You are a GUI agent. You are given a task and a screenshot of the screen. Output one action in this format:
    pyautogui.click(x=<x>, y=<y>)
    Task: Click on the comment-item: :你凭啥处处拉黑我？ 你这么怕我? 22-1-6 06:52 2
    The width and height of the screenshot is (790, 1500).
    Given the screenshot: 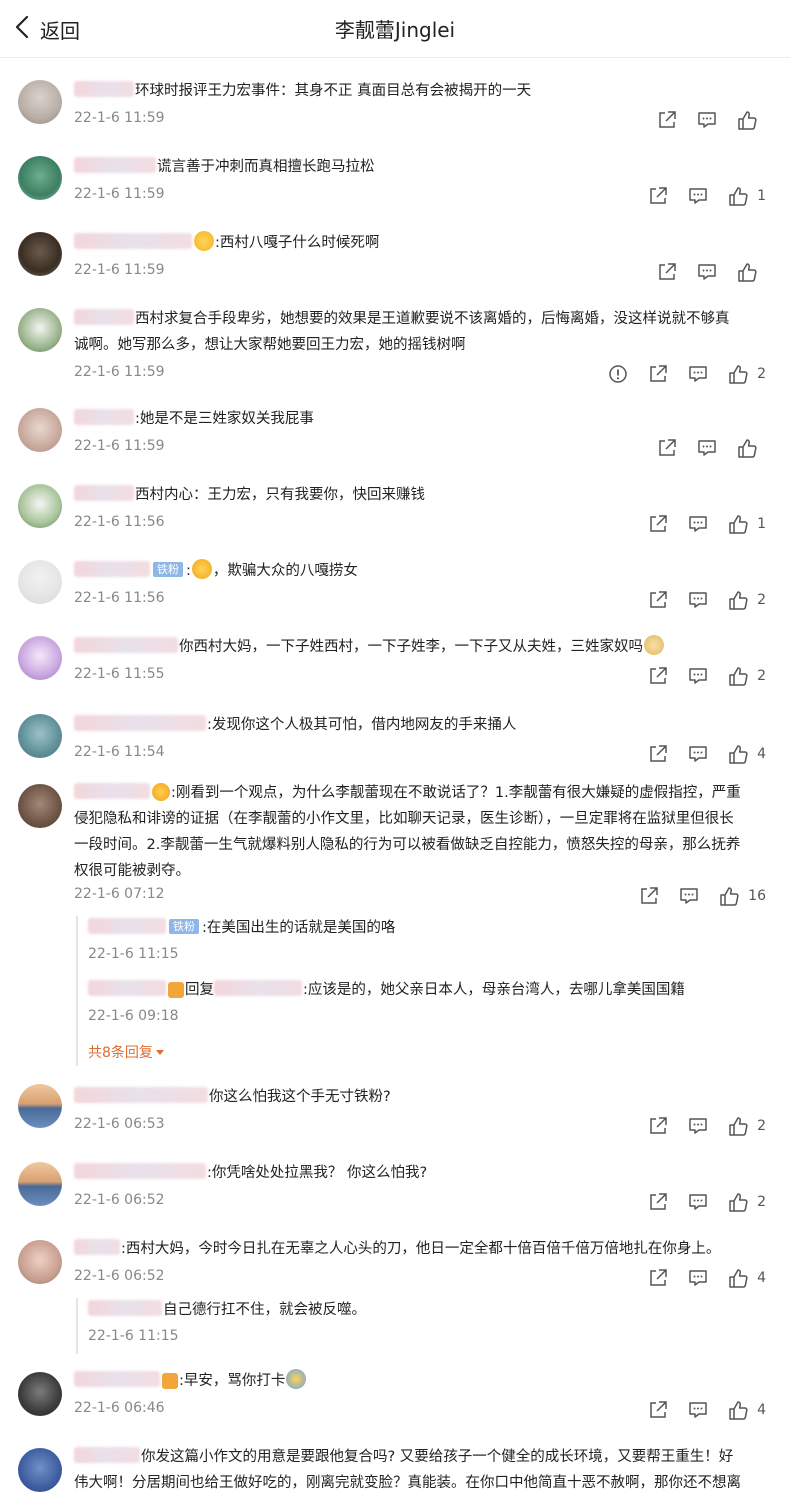 What is the action you would take?
    pyautogui.click(x=395, y=1194)
    